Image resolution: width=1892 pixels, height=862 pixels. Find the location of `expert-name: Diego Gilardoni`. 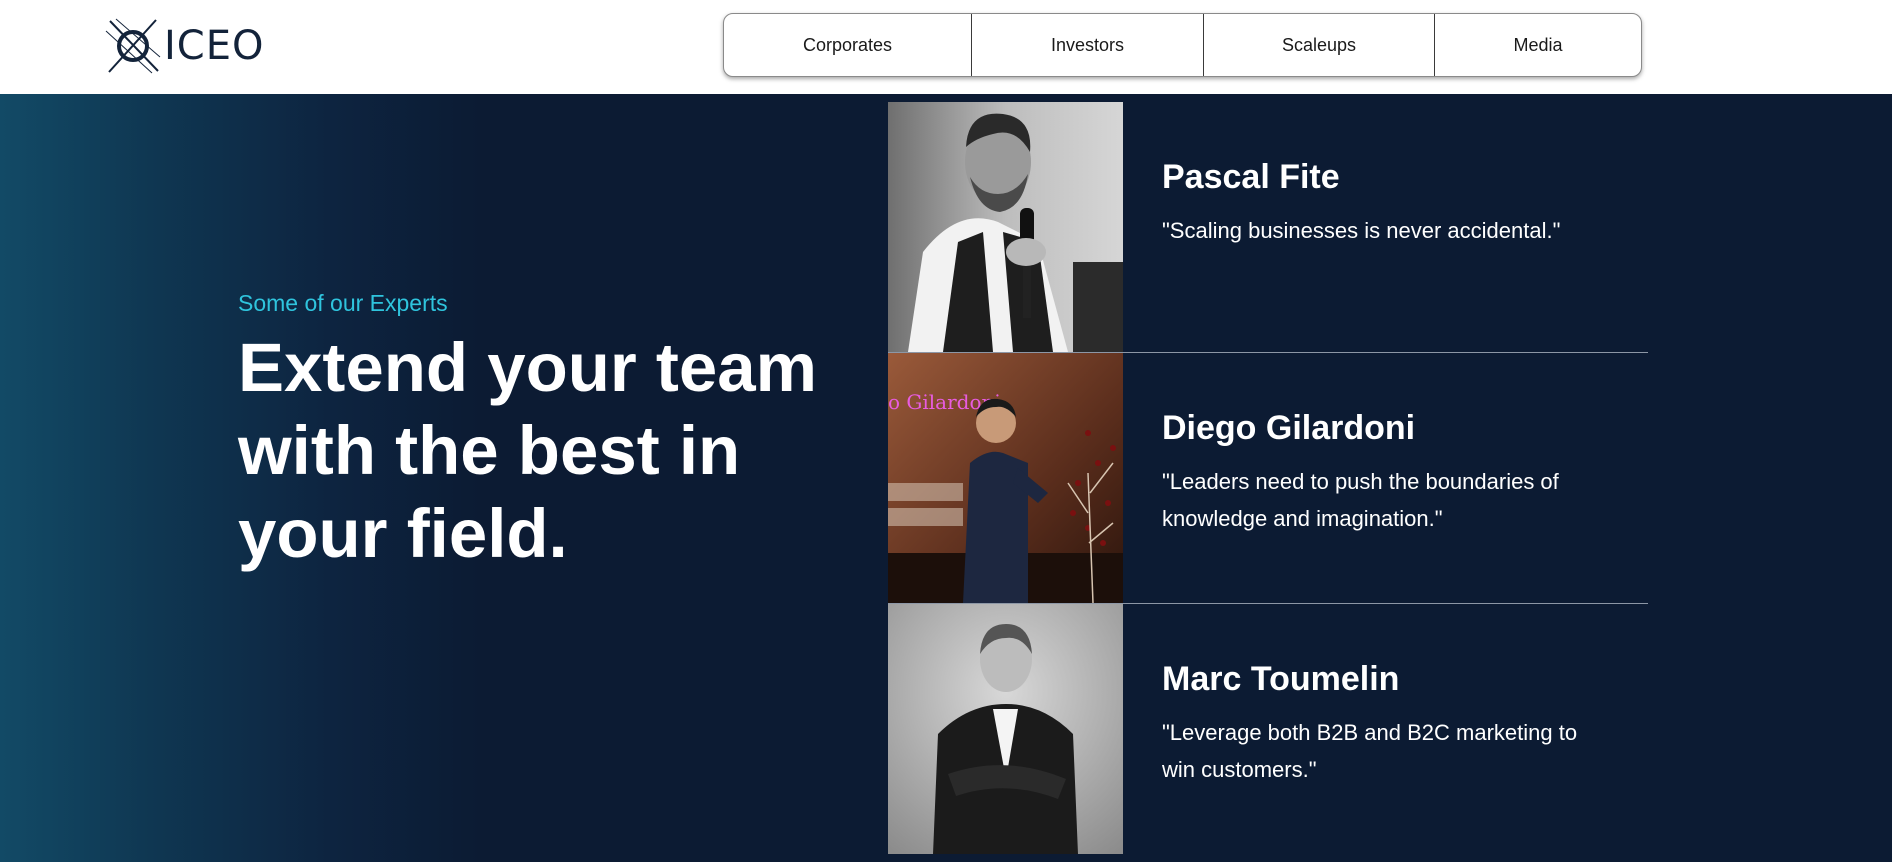

expert-name: Diego Gilardoni is located at coordinates (1289, 428).